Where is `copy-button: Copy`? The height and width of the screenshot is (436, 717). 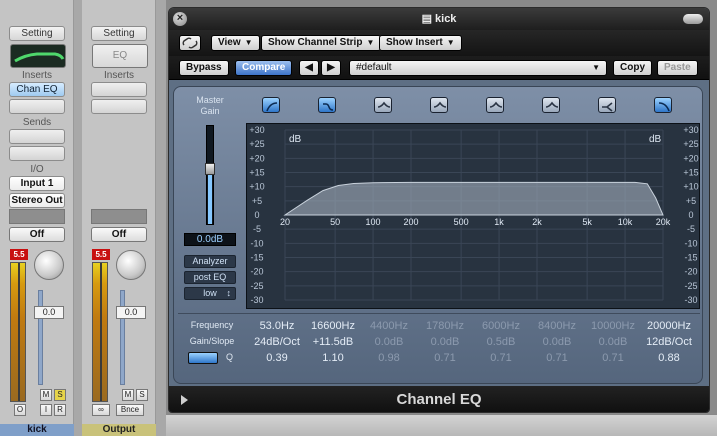
copy-button: Copy is located at coordinates (632, 68).